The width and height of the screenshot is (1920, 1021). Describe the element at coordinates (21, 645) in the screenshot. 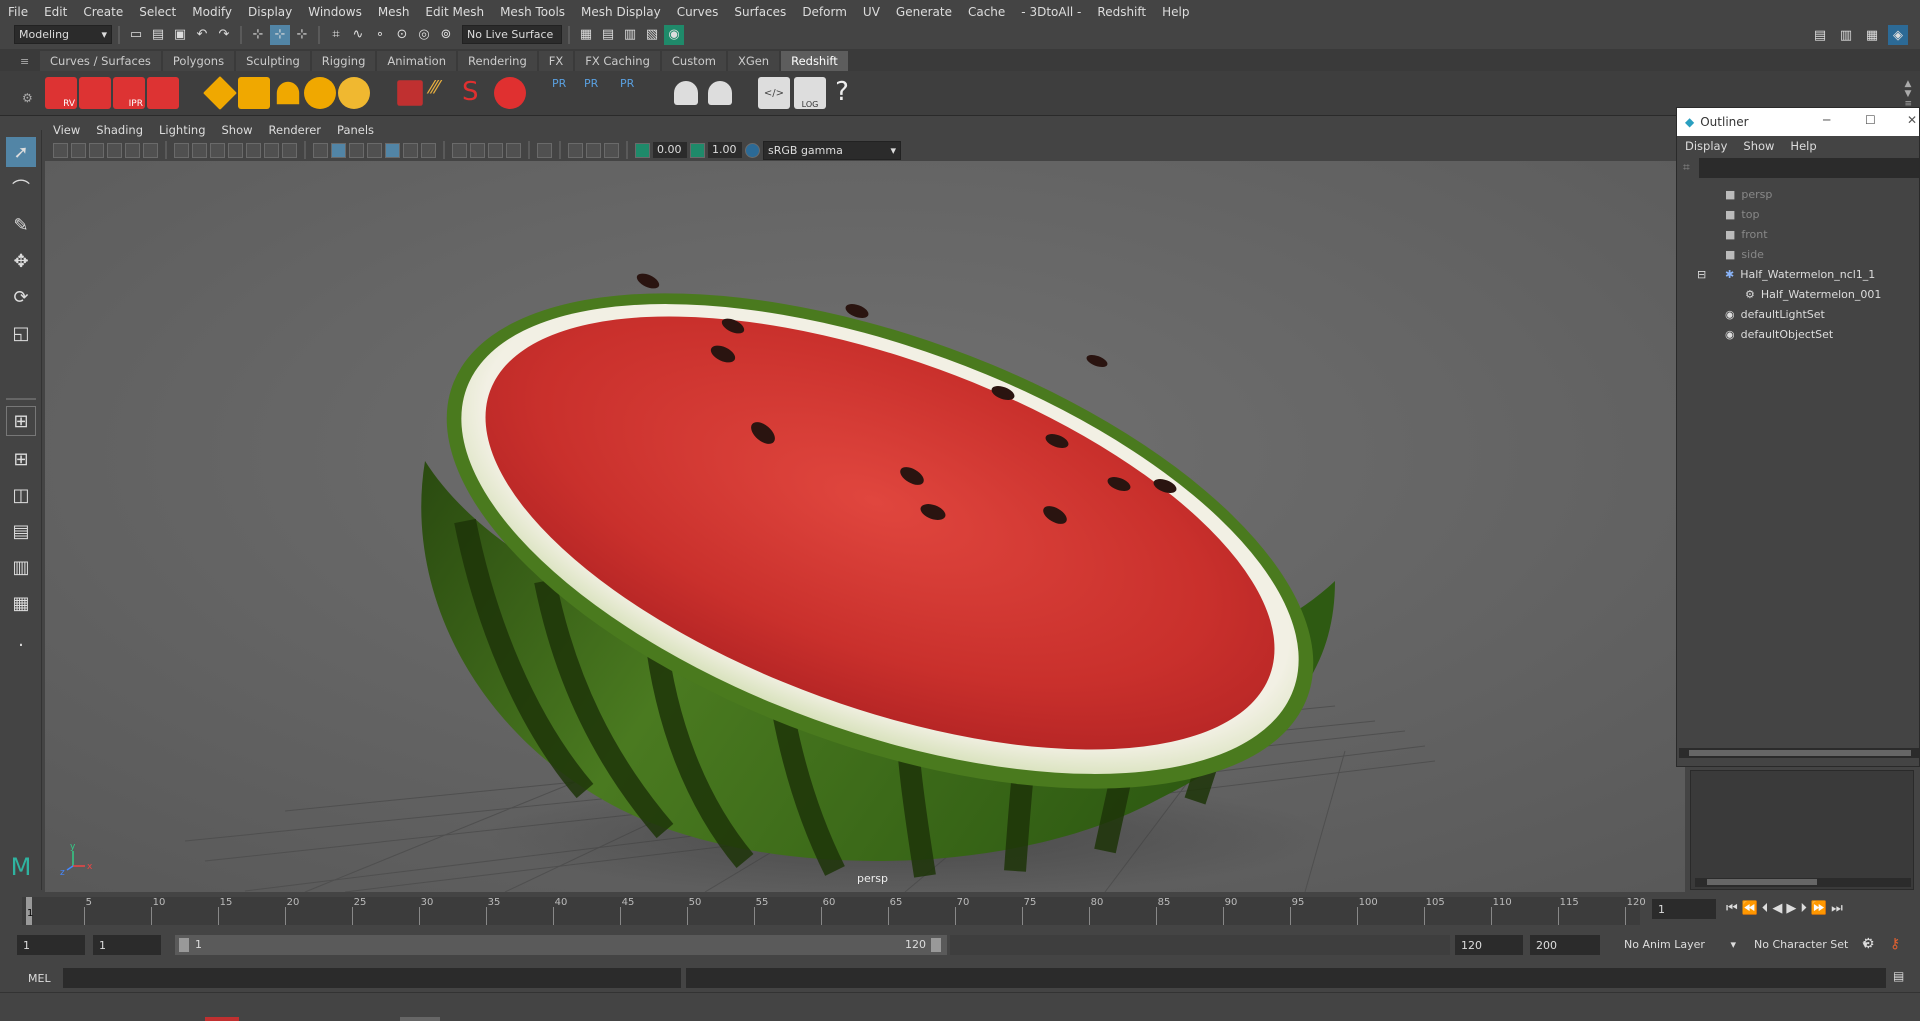

I see `more-layouts-icon: ·` at that location.